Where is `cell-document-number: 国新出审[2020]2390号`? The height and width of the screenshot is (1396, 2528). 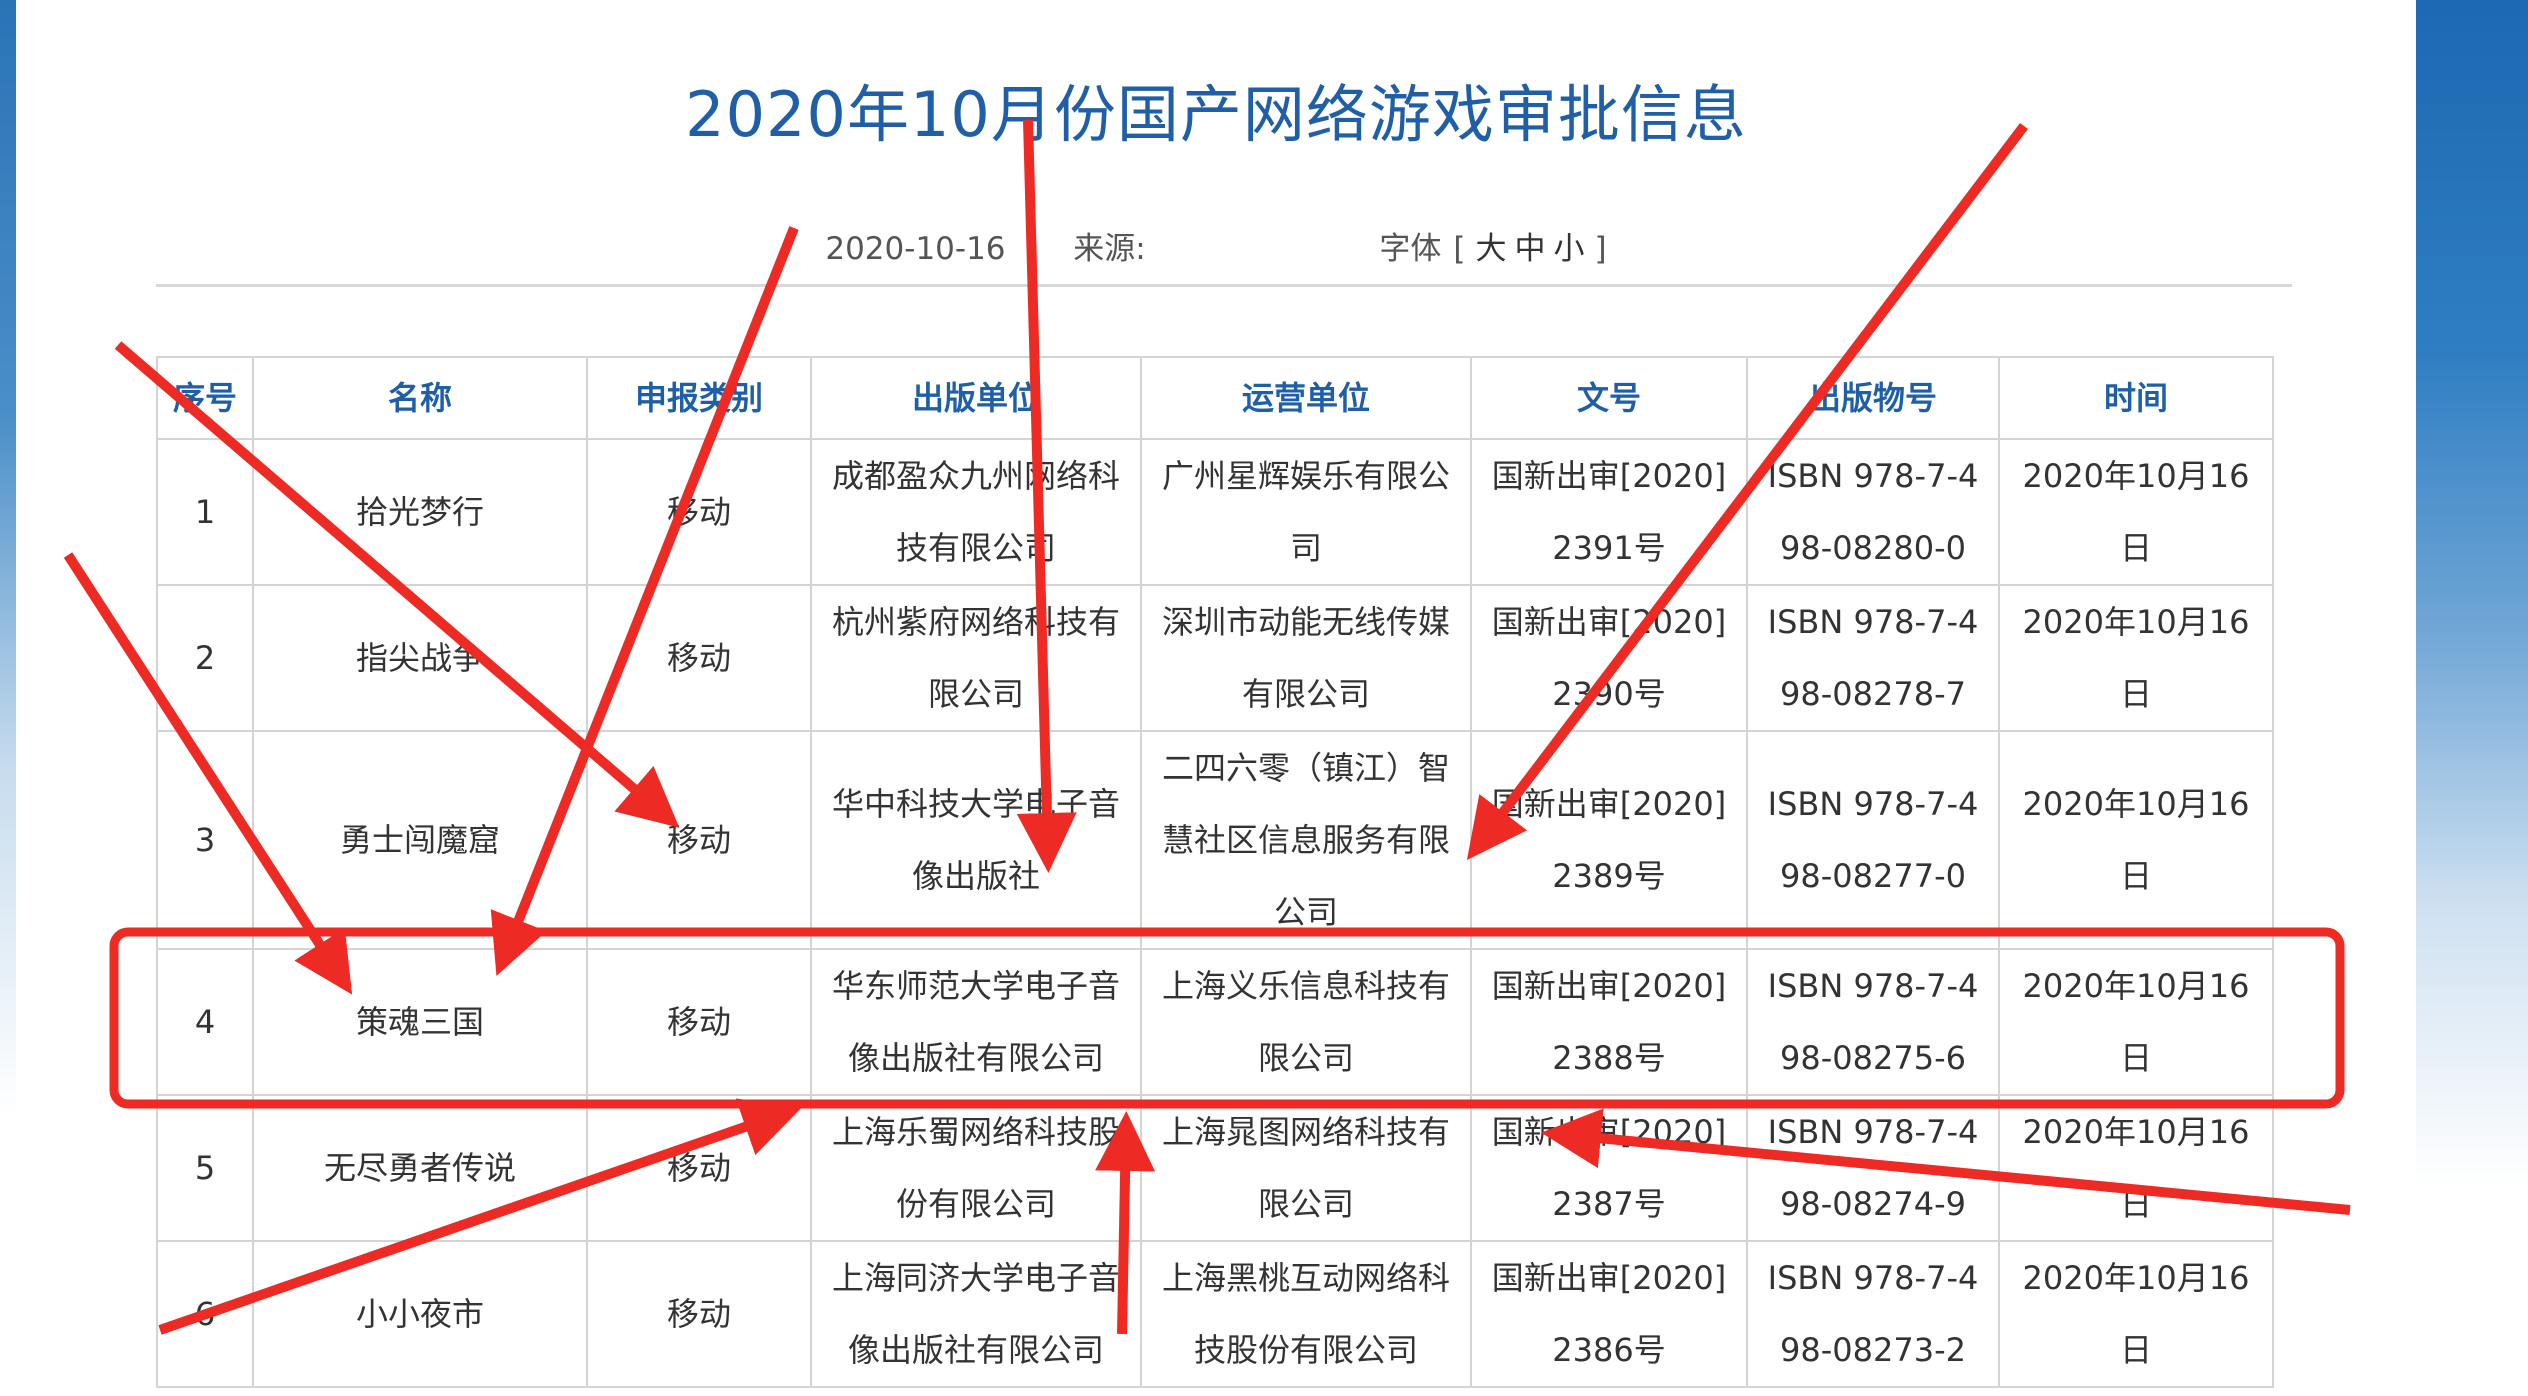
cell-document-number: 国新出审[2020]2390号 is located at coordinates (1609, 658).